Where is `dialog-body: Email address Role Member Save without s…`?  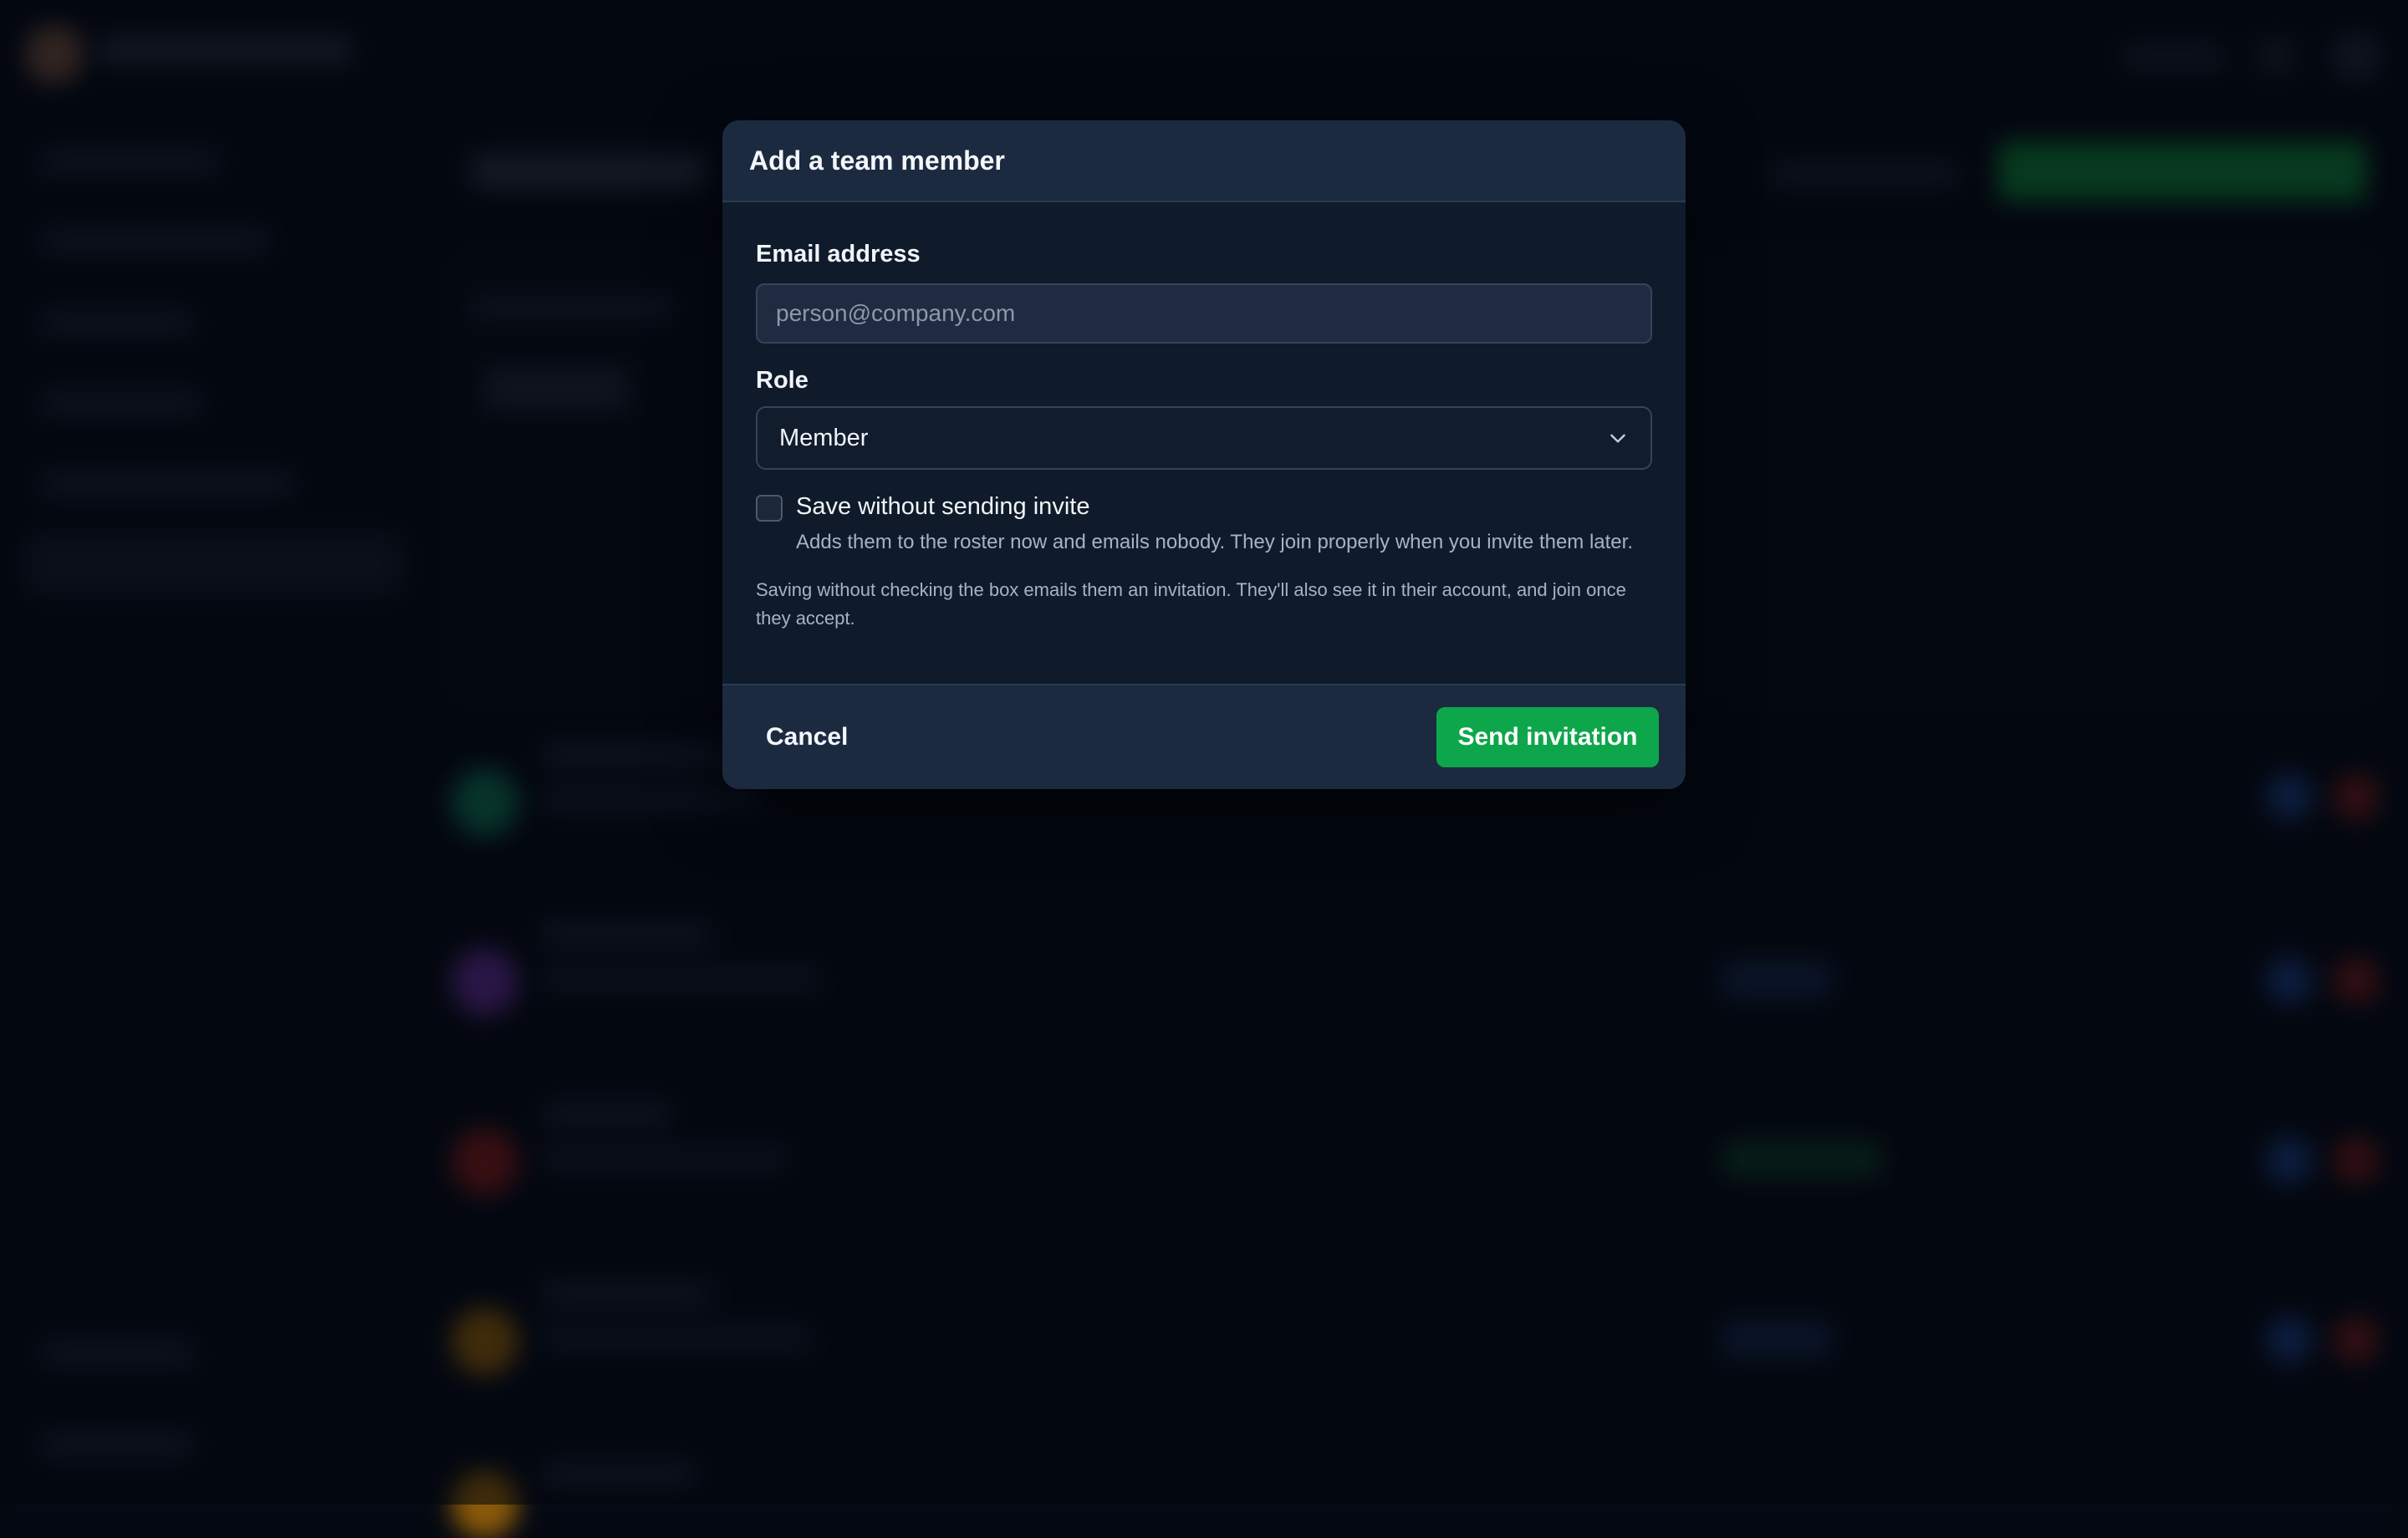
dialog-body: Email address Role Member Save without s… is located at coordinates (1204, 443).